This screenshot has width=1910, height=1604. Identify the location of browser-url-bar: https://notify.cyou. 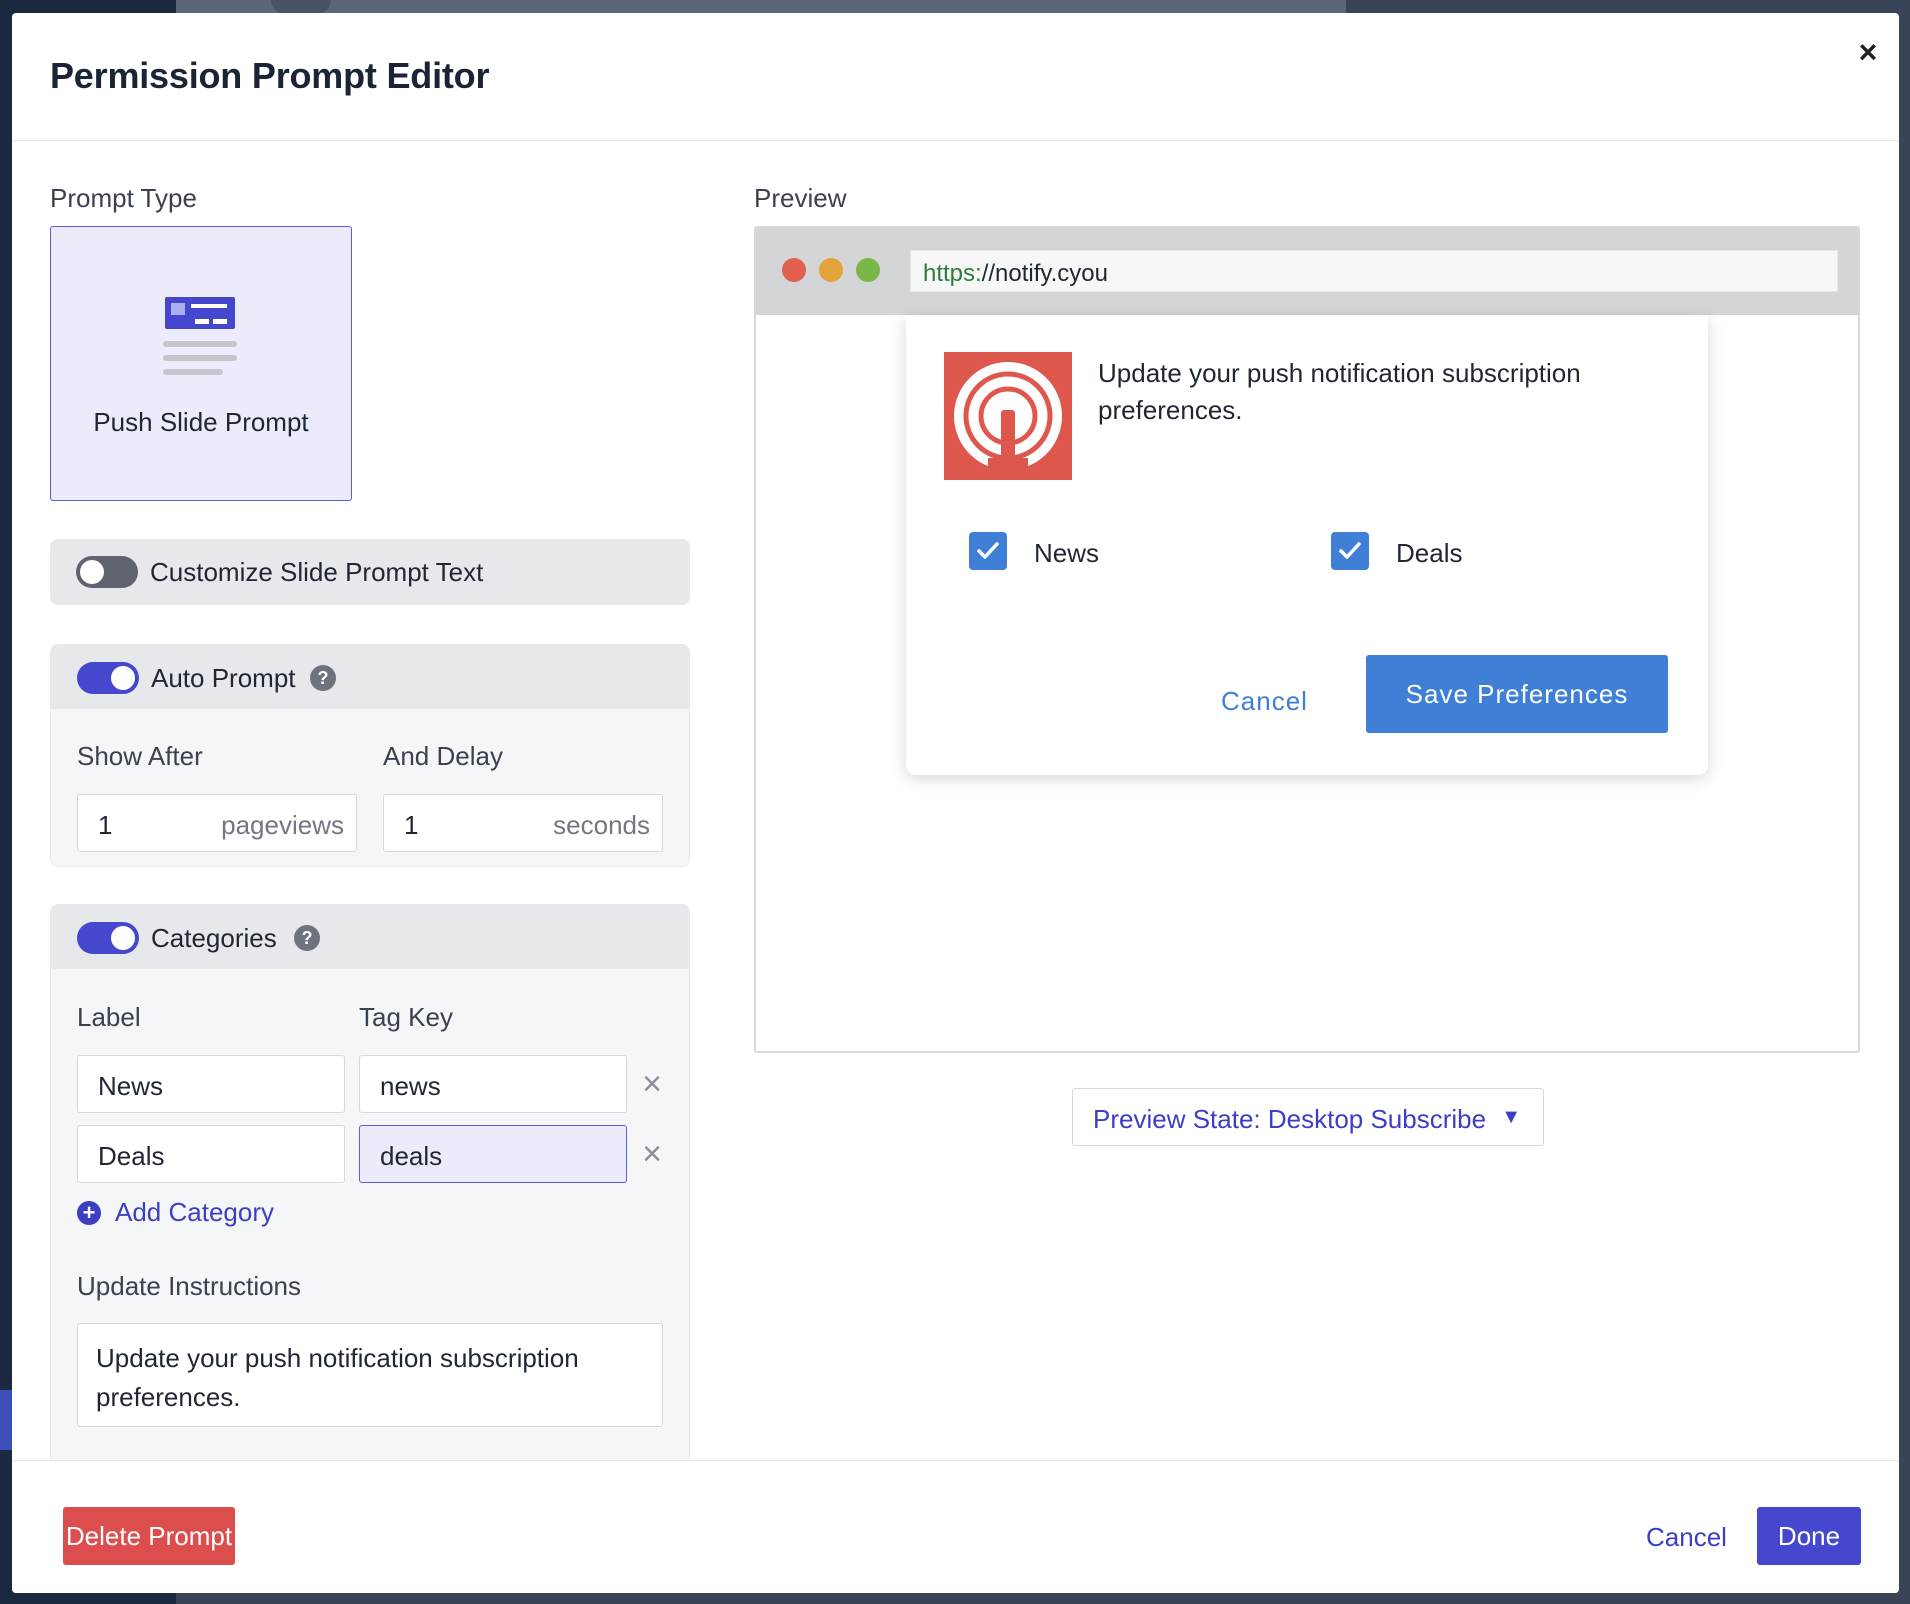
(1374, 271).